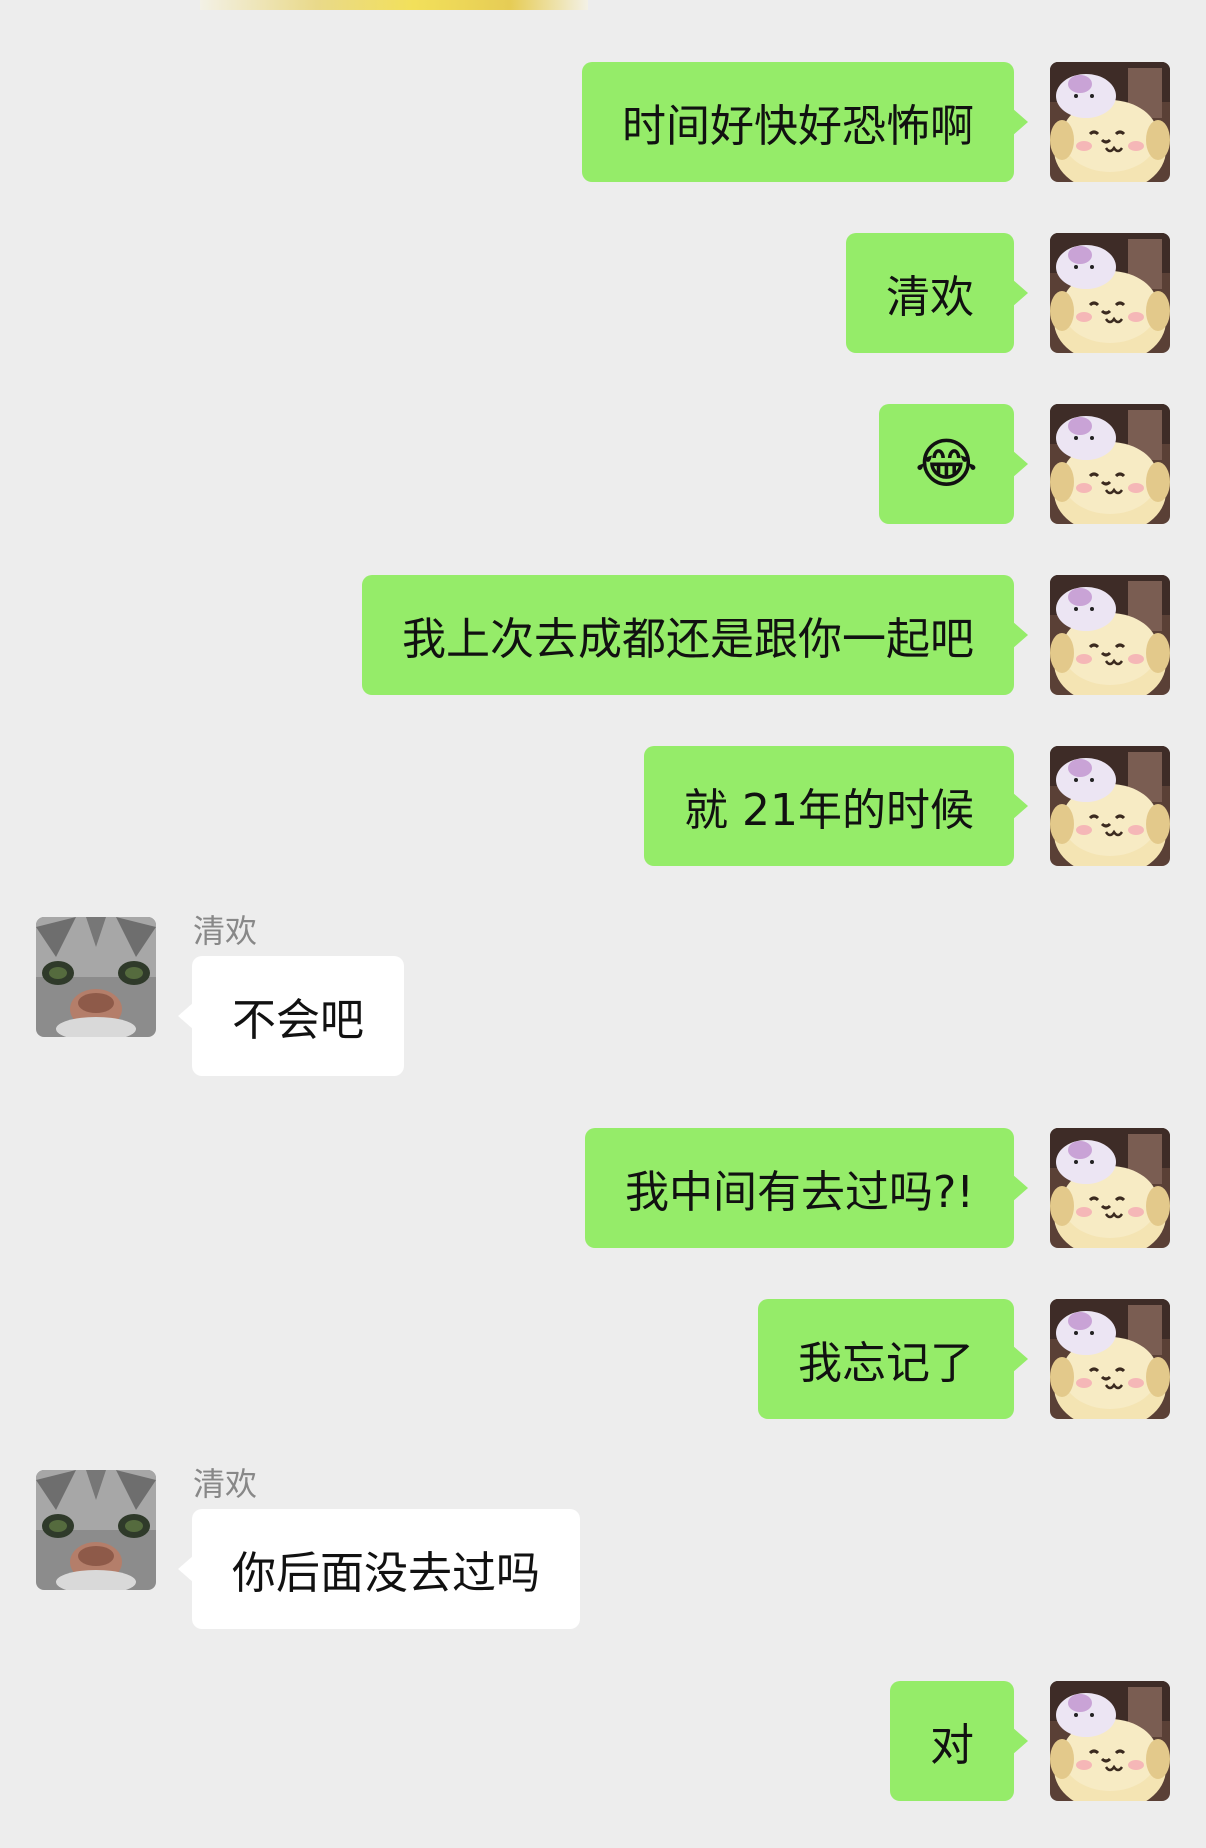  I want to click on message-bubble-outgoing: 对, so click(959, 1741).